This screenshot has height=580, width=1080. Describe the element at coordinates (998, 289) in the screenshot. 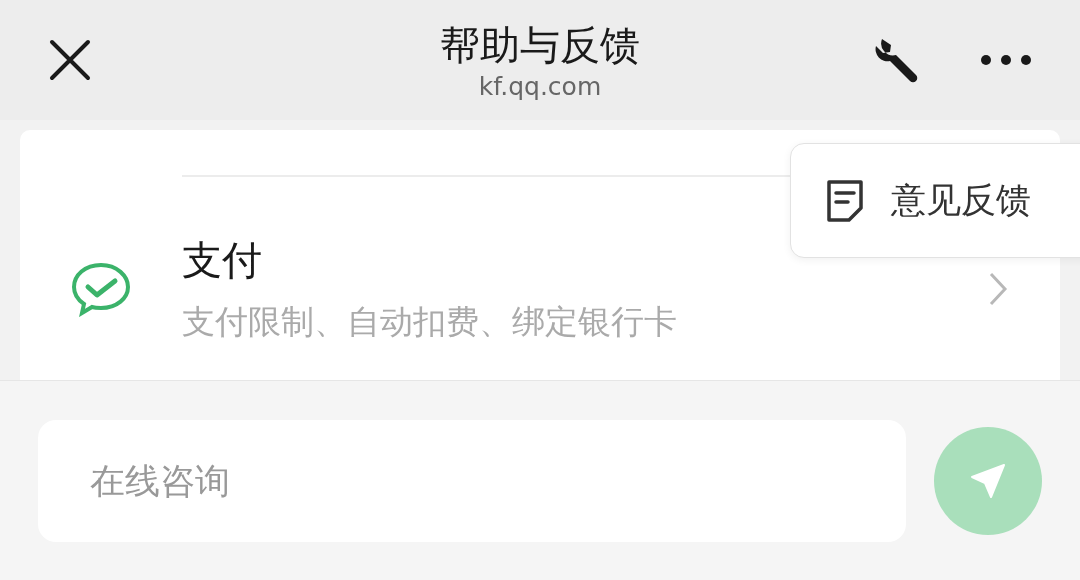

I see `chevron-icon` at that location.